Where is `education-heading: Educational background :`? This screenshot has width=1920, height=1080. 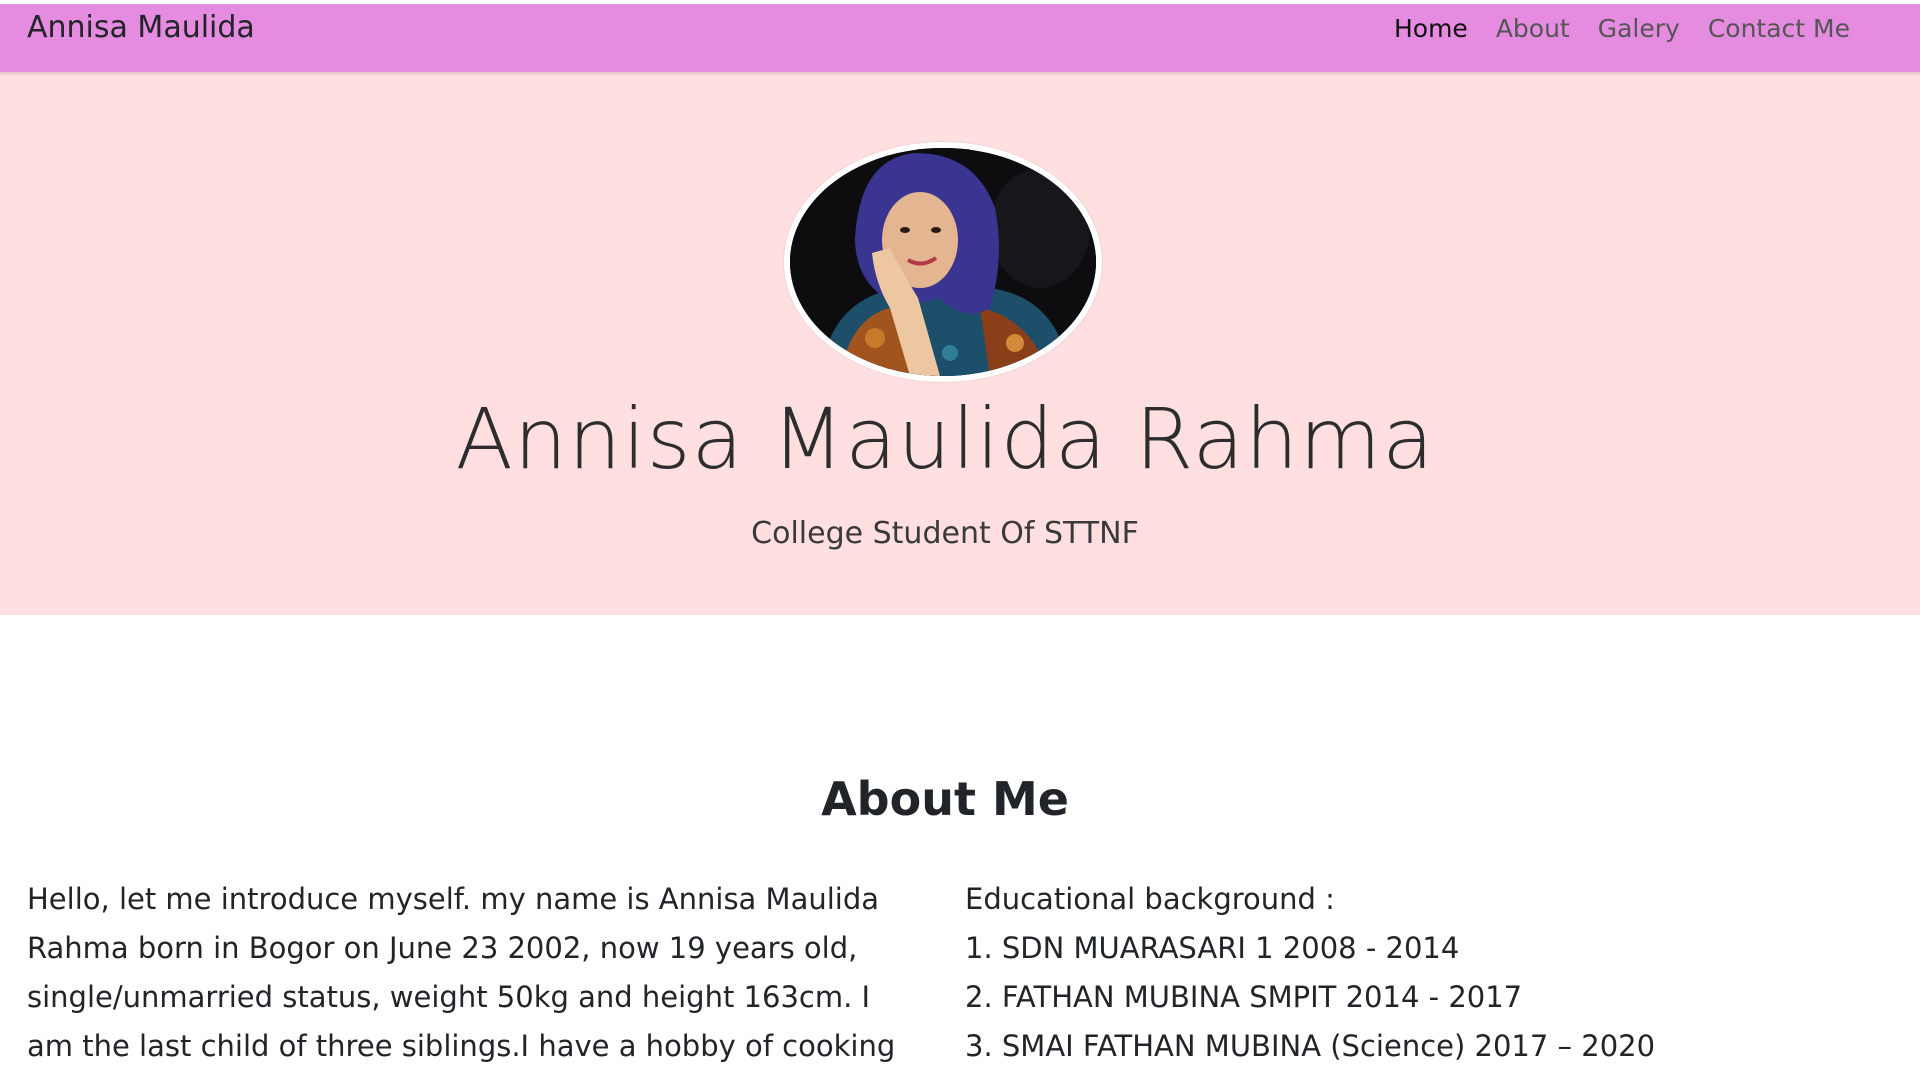
education-heading: Educational background : is located at coordinates (1150, 899).